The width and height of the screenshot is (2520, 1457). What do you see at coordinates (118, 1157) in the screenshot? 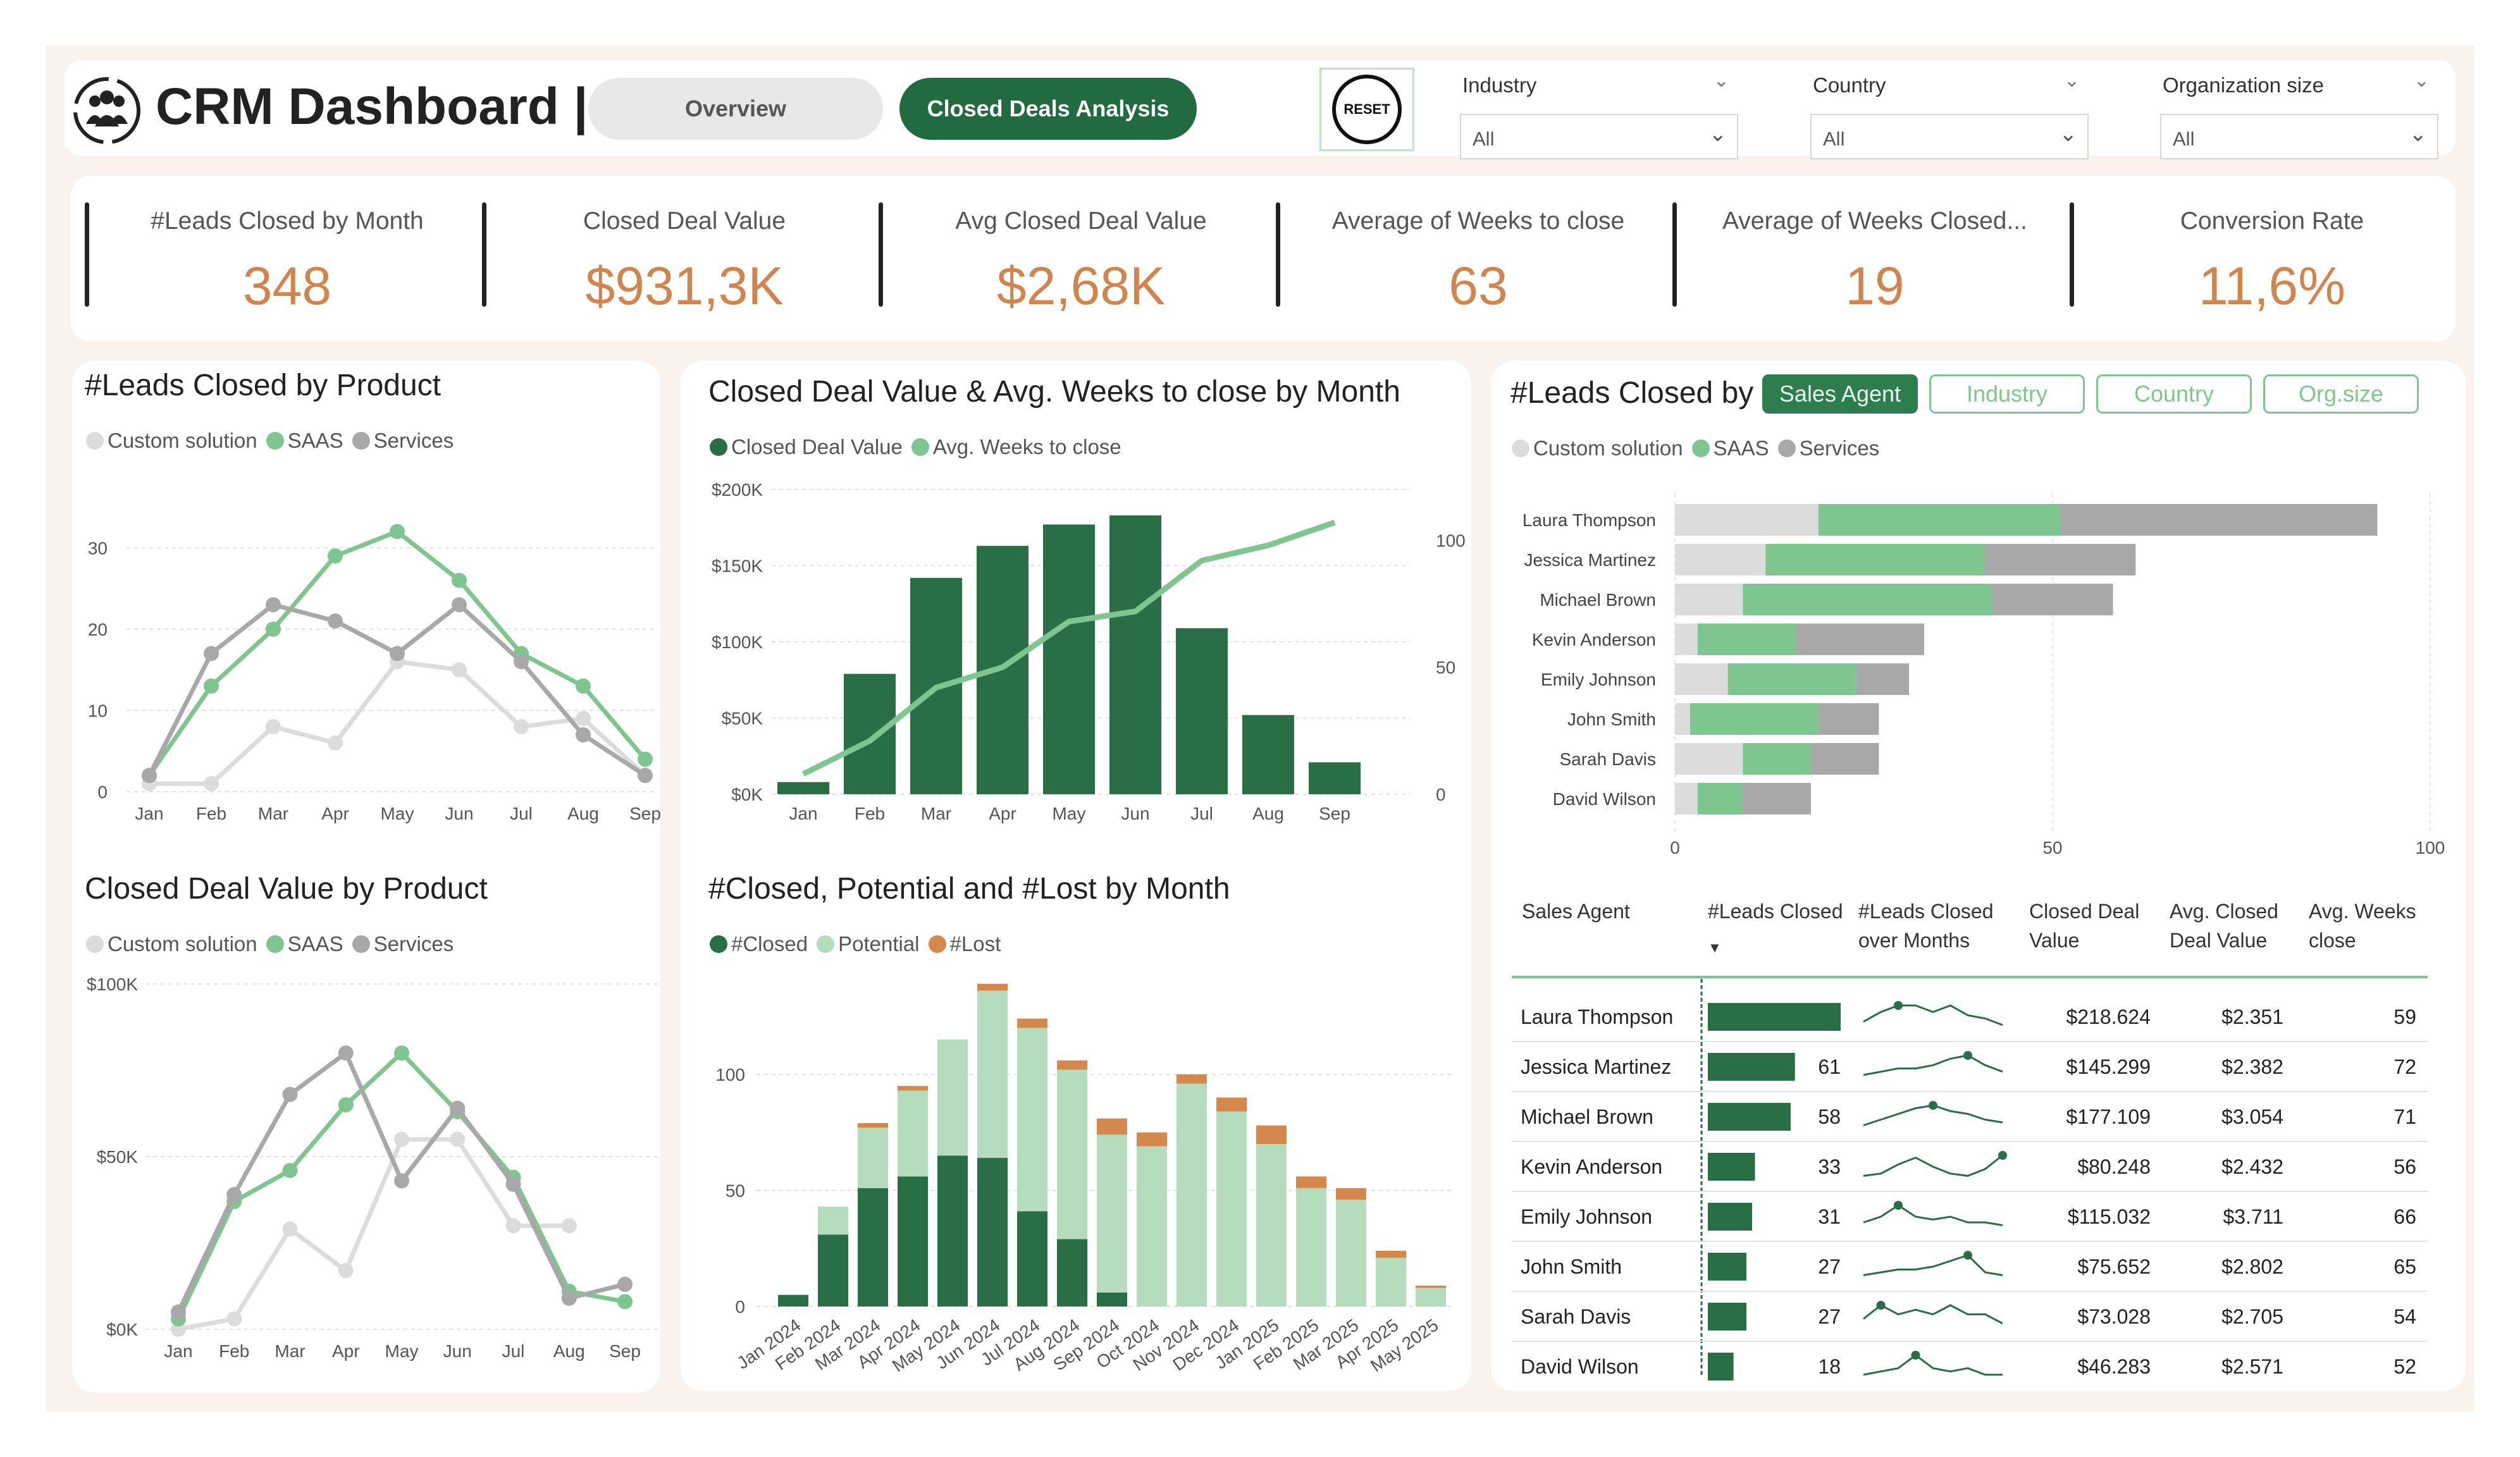
I see `y-tick-label: $50K` at bounding box center [118, 1157].